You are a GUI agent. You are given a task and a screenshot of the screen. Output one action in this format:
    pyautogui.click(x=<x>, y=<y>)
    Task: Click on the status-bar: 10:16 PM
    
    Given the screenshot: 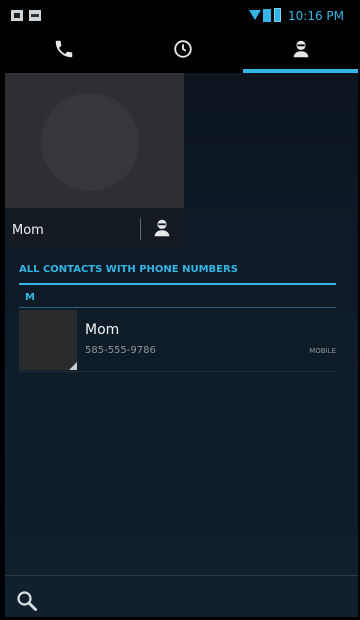 What is the action you would take?
    pyautogui.click(x=181, y=16)
    